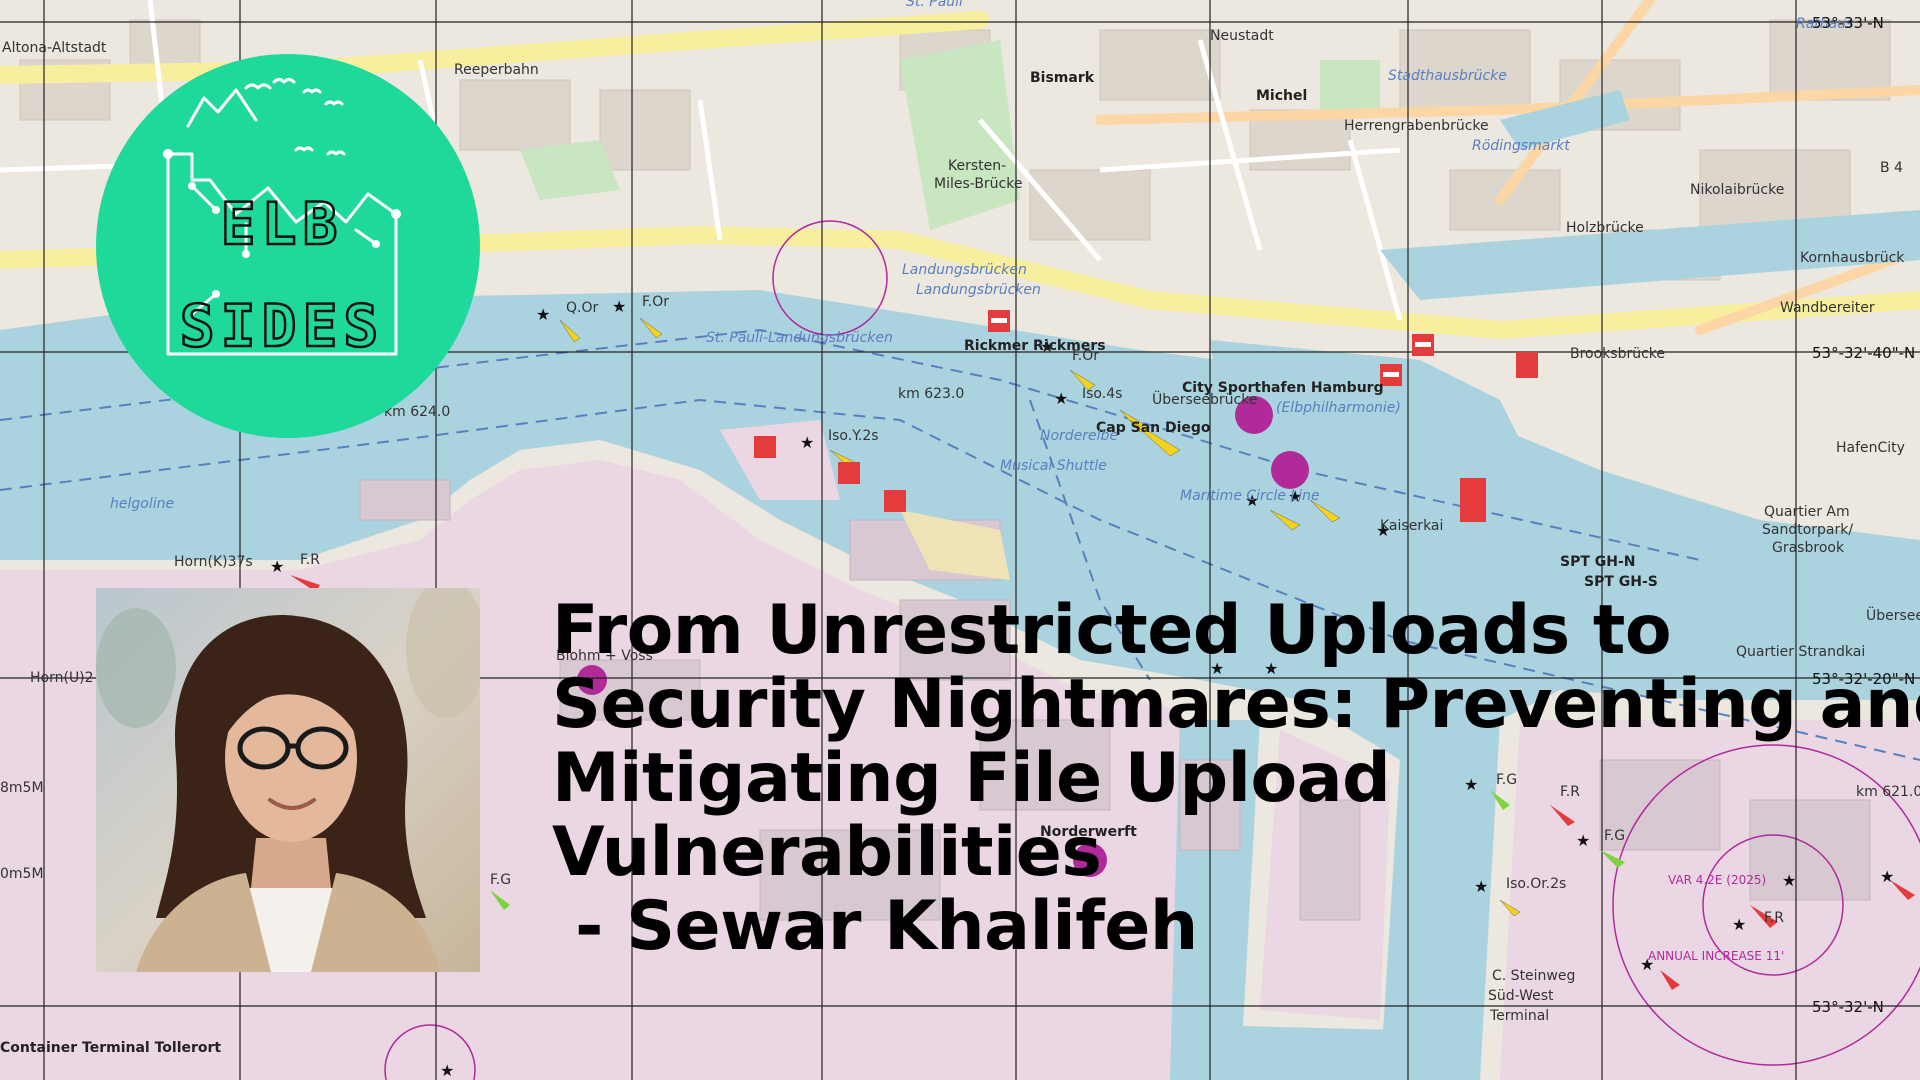  What do you see at coordinates (1827, 308) in the screenshot?
I see `label-wandbereiter: Wandbereiter` at bounding box center [1827, 308].